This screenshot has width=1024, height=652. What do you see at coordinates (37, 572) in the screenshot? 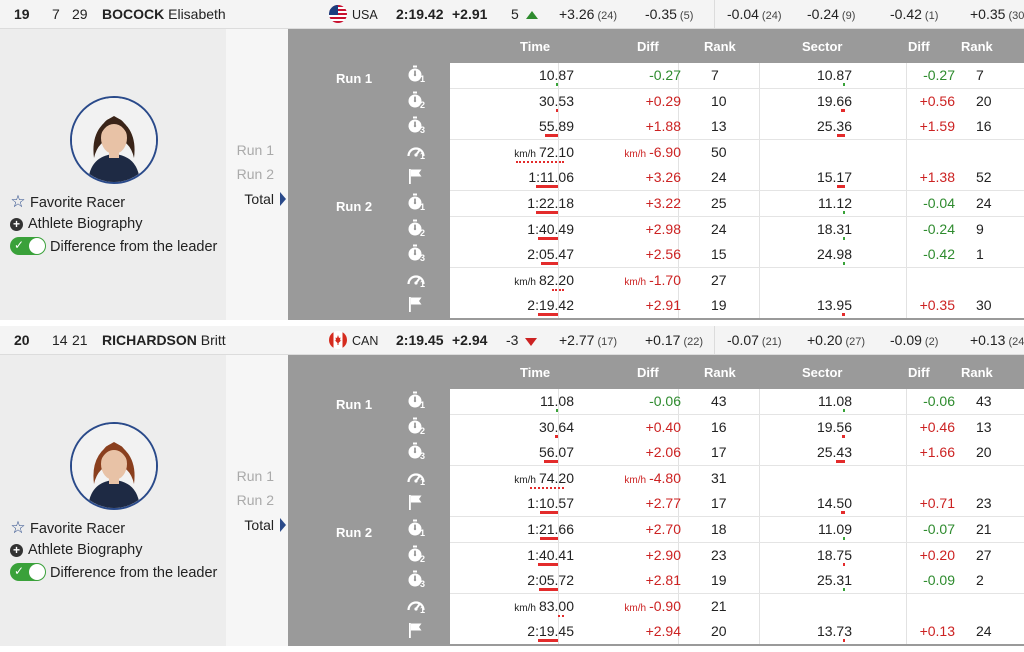
I see `toggle-knob` at bounding box center [37, 572].